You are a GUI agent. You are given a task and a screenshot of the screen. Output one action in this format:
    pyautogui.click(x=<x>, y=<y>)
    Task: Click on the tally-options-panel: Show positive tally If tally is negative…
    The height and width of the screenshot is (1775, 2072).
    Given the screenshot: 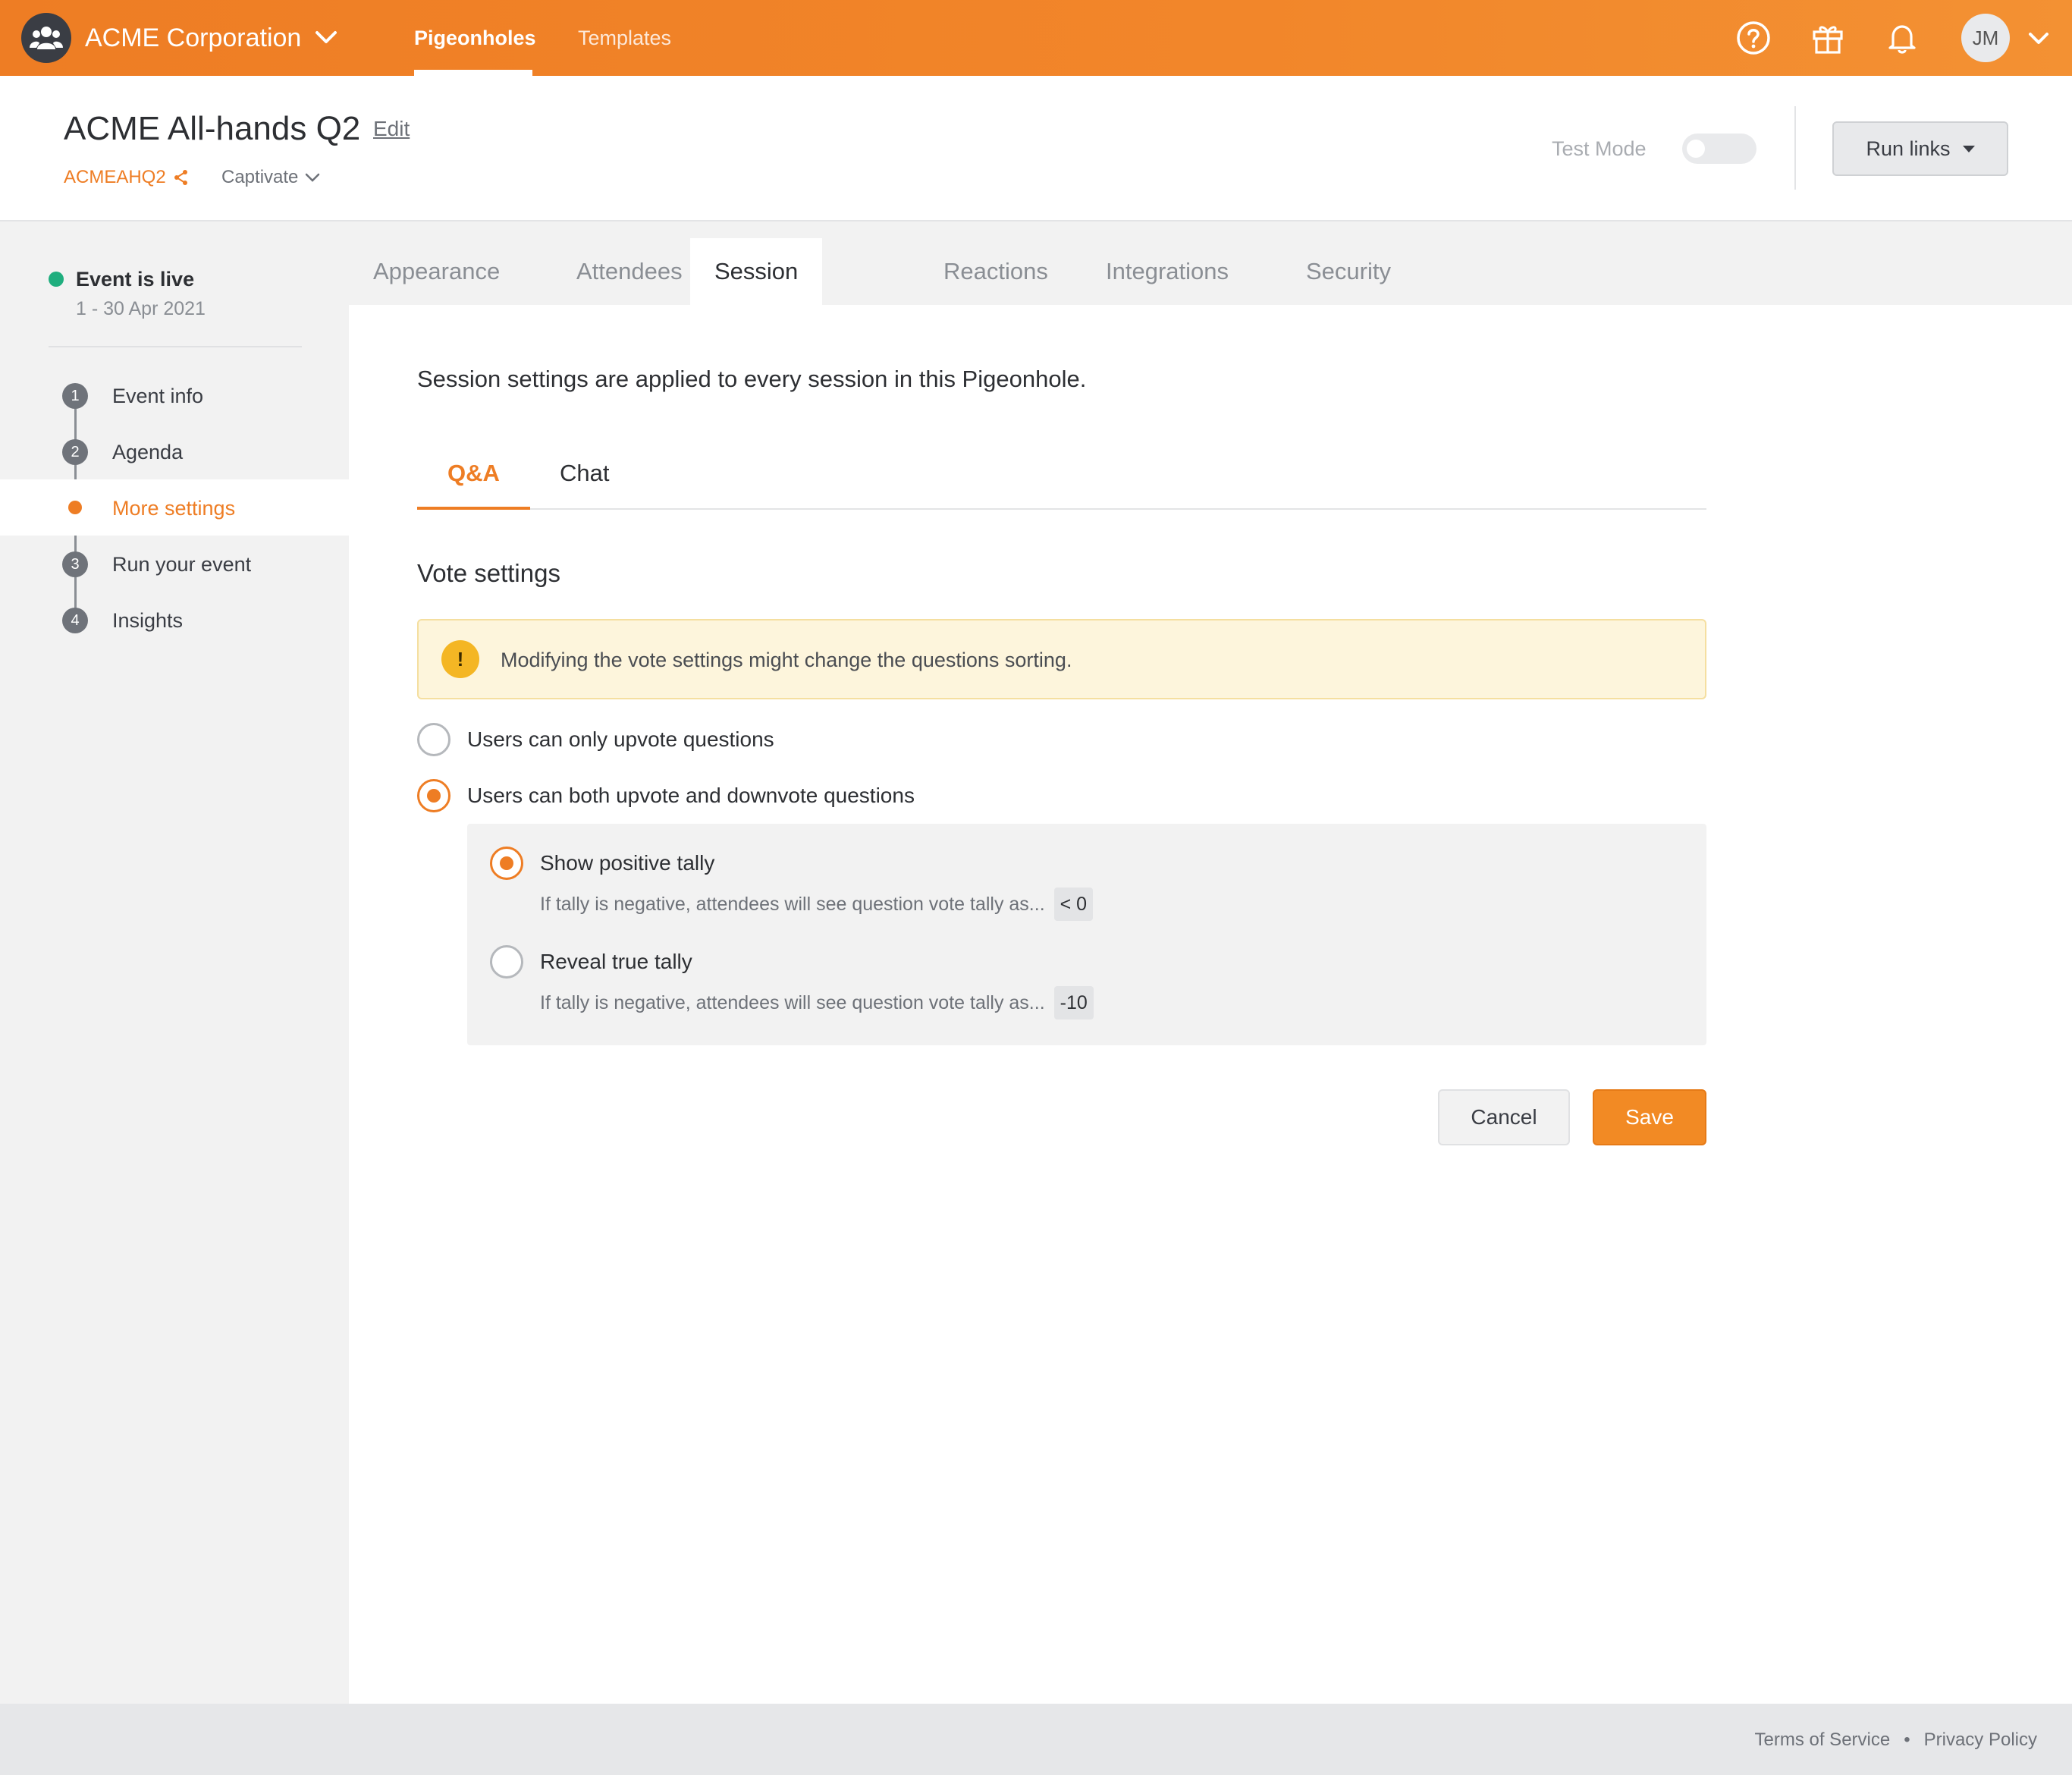 What is the action you would take?
    pyautogui.click(x=1086, y=934)
    